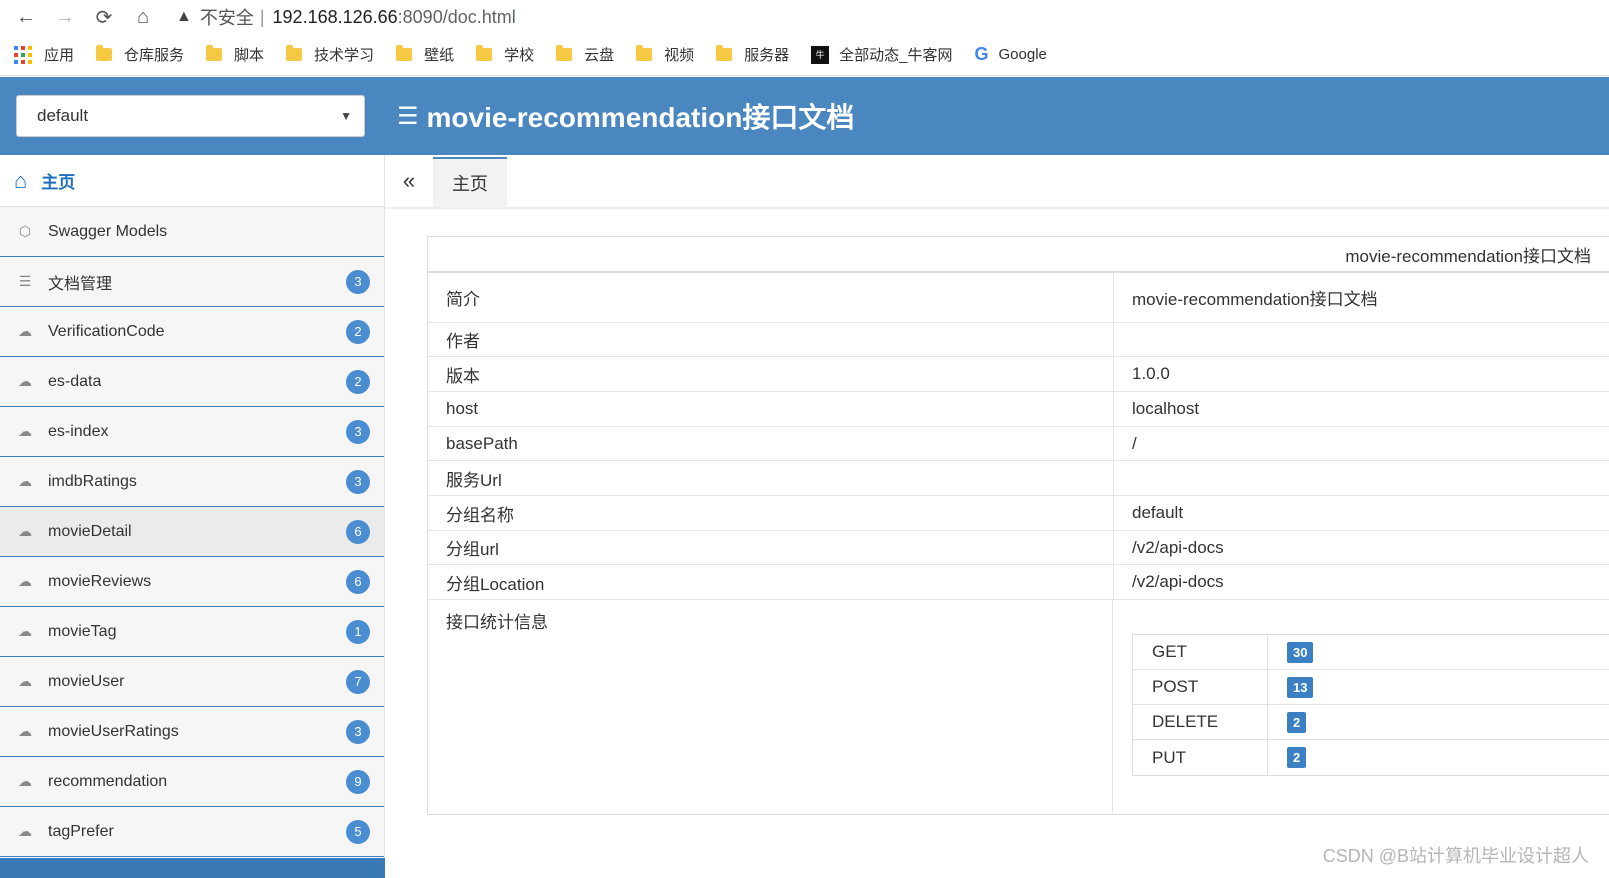 This screenshot has height=878, width=1609. What do you see at coordinates (86, 681) in the screenshot?
I see `sidebar-item-label: movieUser` at bounding box center [86, 681].